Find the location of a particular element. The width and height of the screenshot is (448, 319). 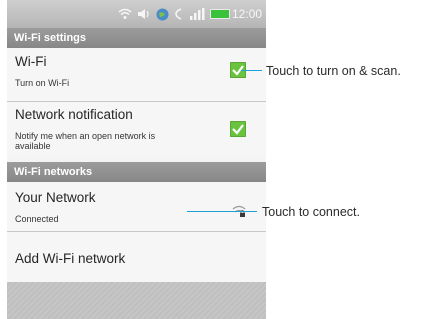

callout-scan: Touch to turn on & scan. is located at coordinates (333, 71).